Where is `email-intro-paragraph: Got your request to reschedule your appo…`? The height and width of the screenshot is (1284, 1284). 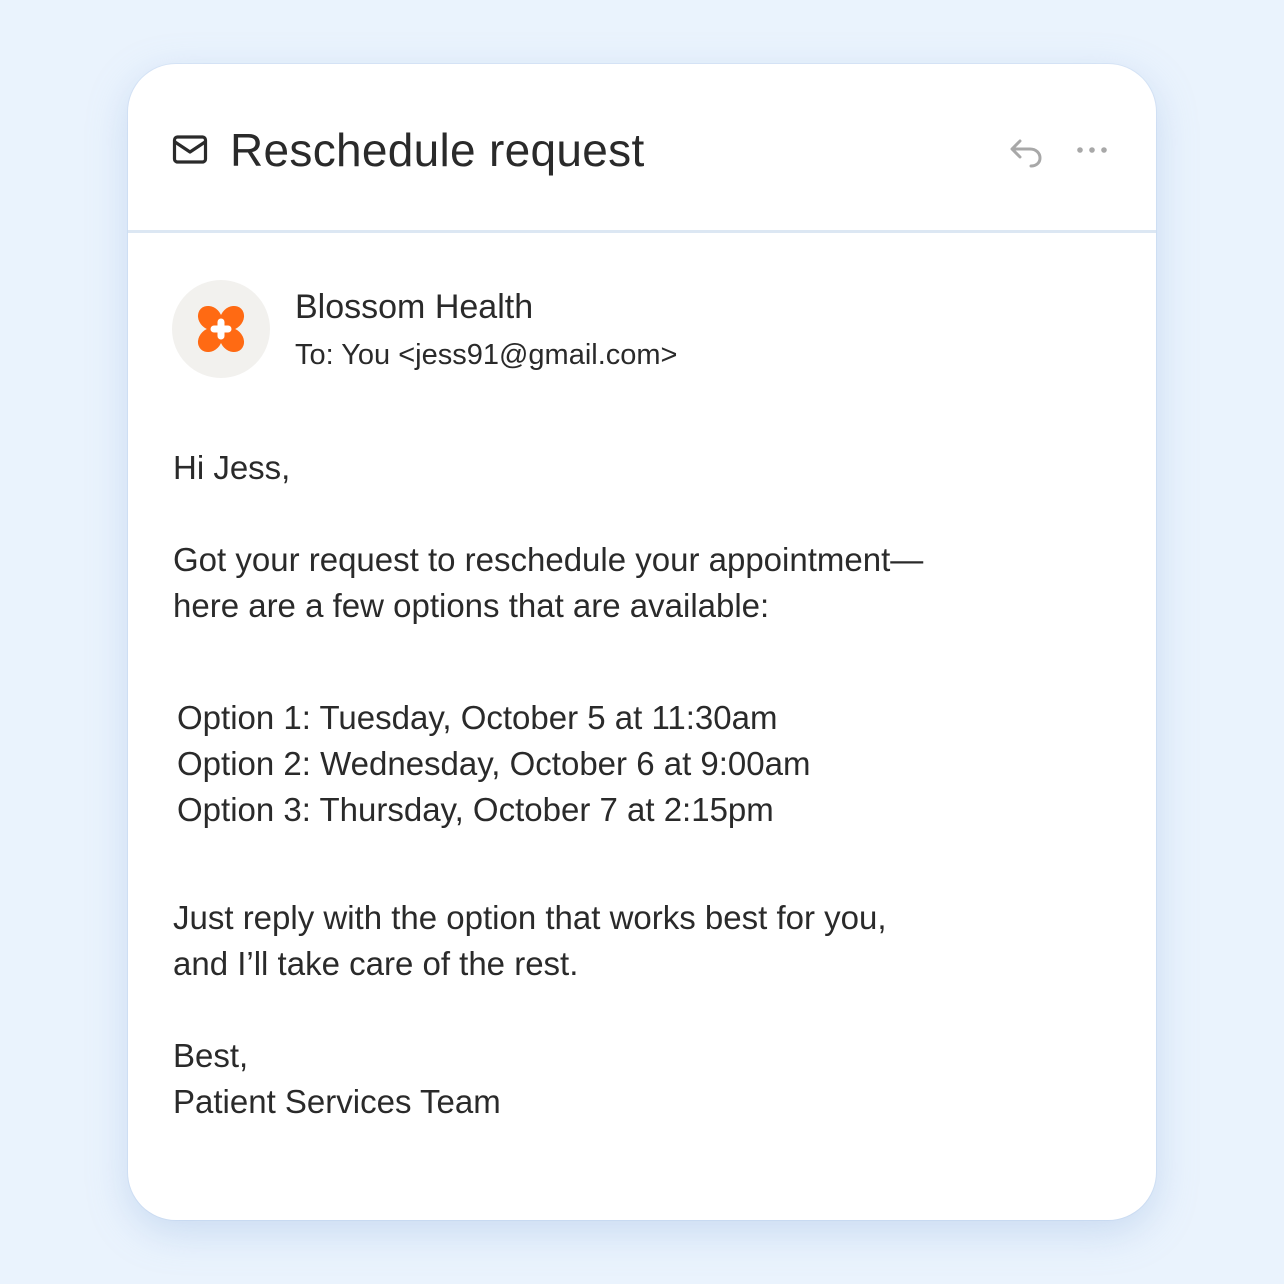 email-intro-paragraph: Got your request to reschedule your appo… is located at coordinates (548, 583).